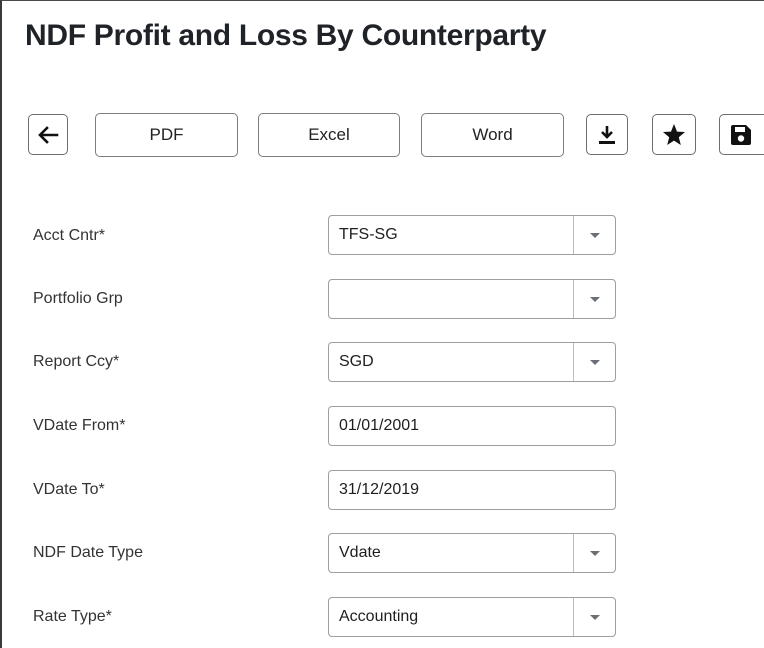 This screenshot has height=648, width=764. Describe the element at coordinates (492, 135) in the screenshot. I see `word-button: Word` at that location.